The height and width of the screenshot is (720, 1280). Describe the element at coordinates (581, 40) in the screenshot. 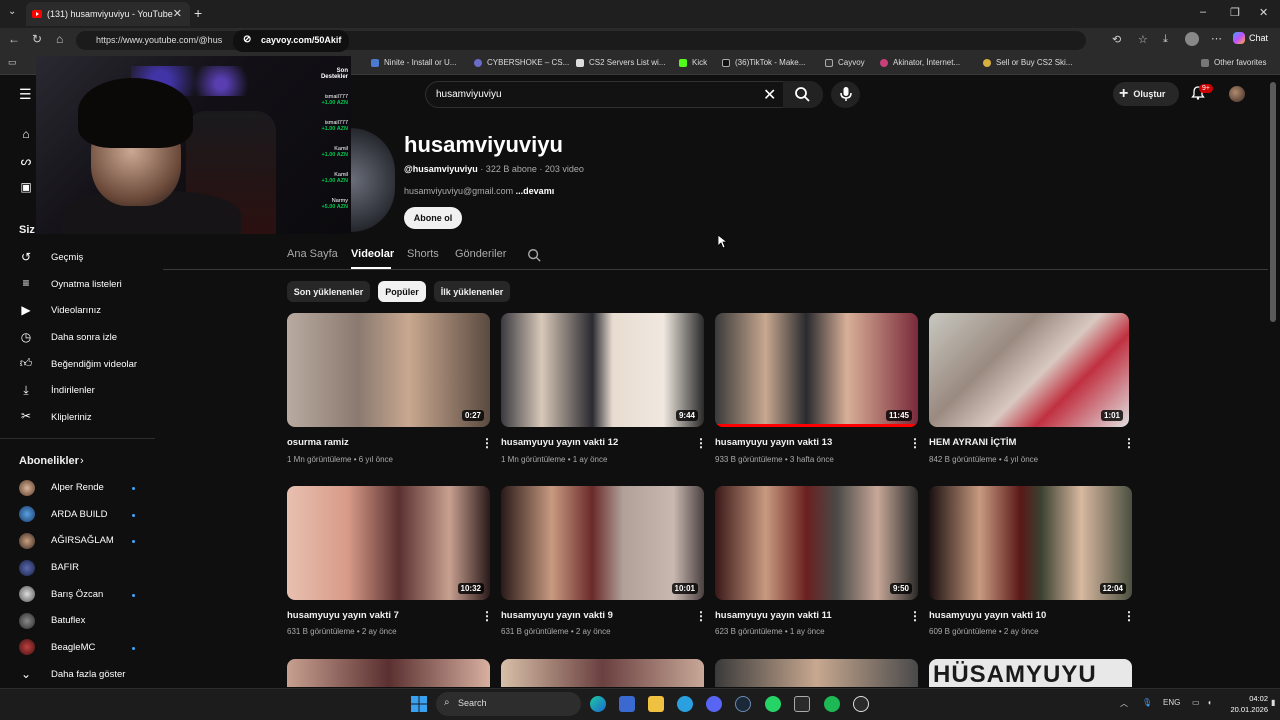

I see `url-field: https://www.youtube.com/@hus` at that location.